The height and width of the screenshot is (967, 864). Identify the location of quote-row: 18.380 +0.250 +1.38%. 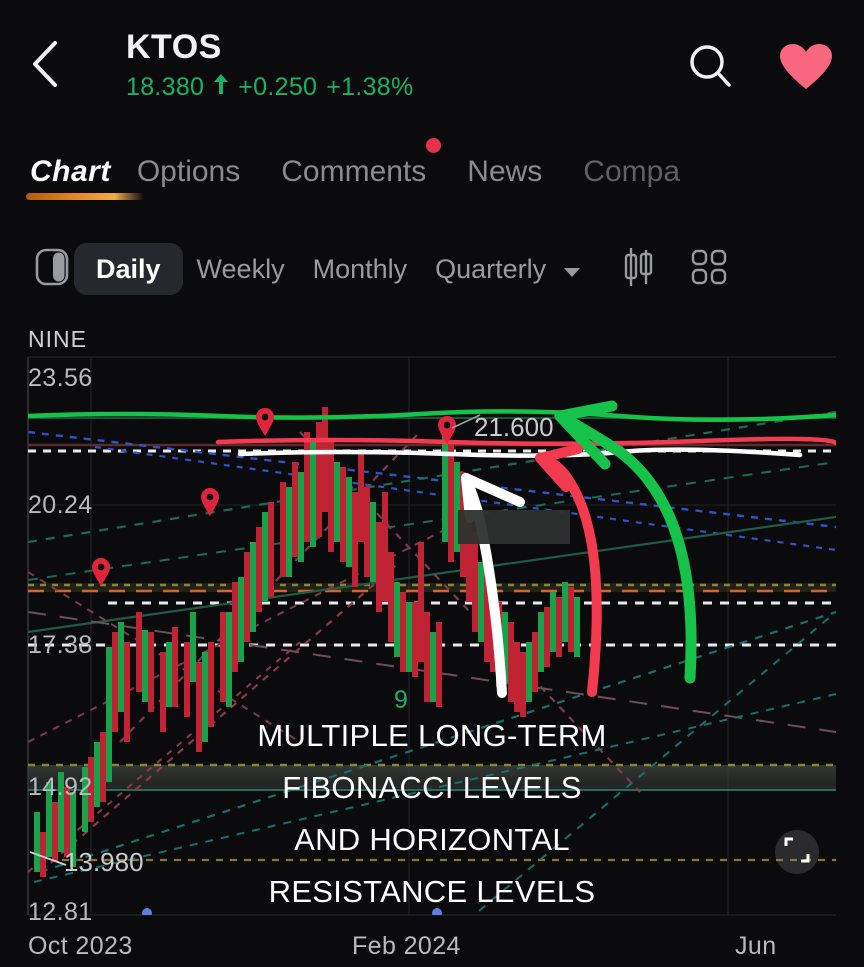
(270, 87).